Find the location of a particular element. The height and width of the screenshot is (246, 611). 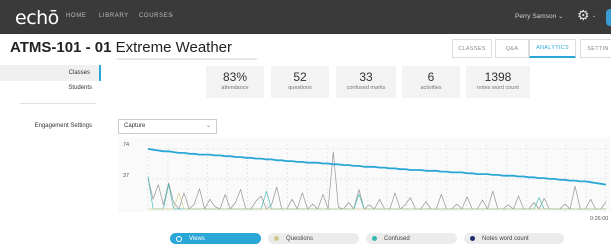

stat-value: 52 is located at coordinates (300, 77).